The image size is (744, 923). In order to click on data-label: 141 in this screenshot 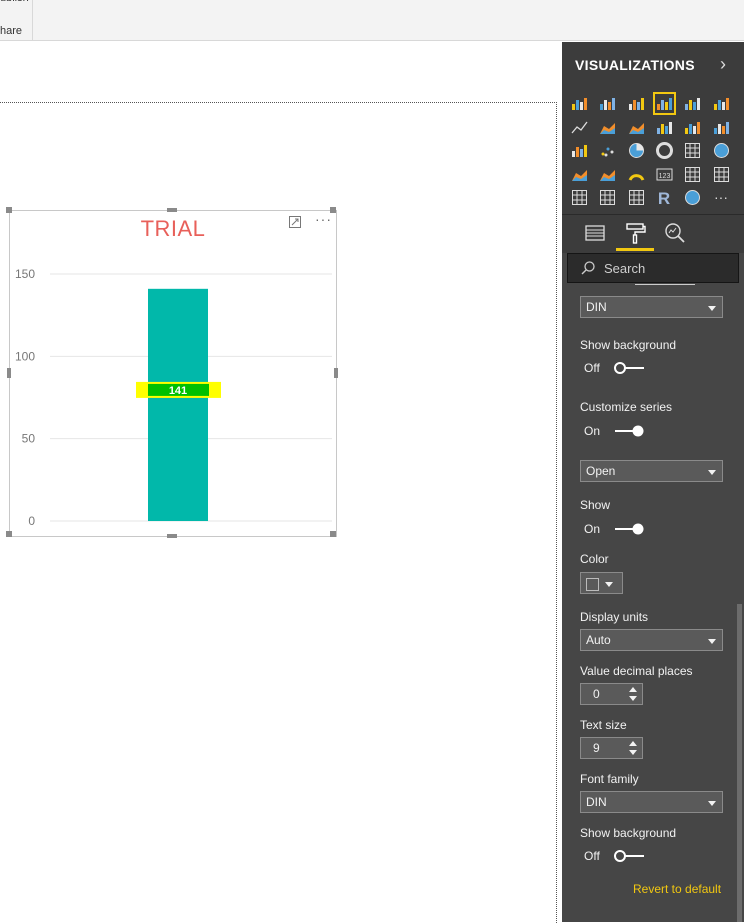, I will do `click(178, 391)`.